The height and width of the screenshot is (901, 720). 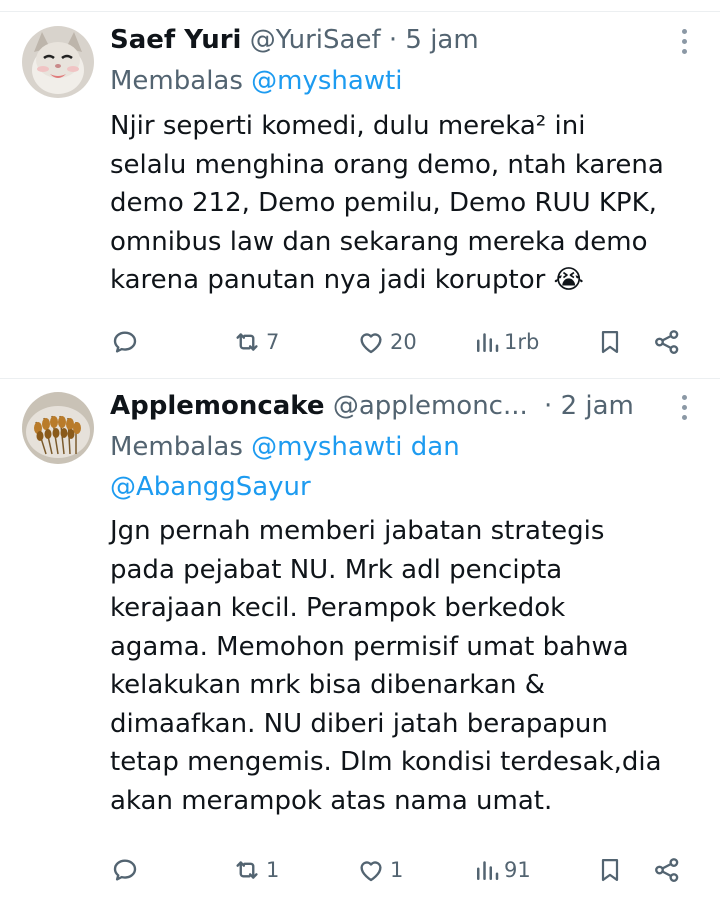 I want to click on like-count: 20, so click(x=403, y=342).